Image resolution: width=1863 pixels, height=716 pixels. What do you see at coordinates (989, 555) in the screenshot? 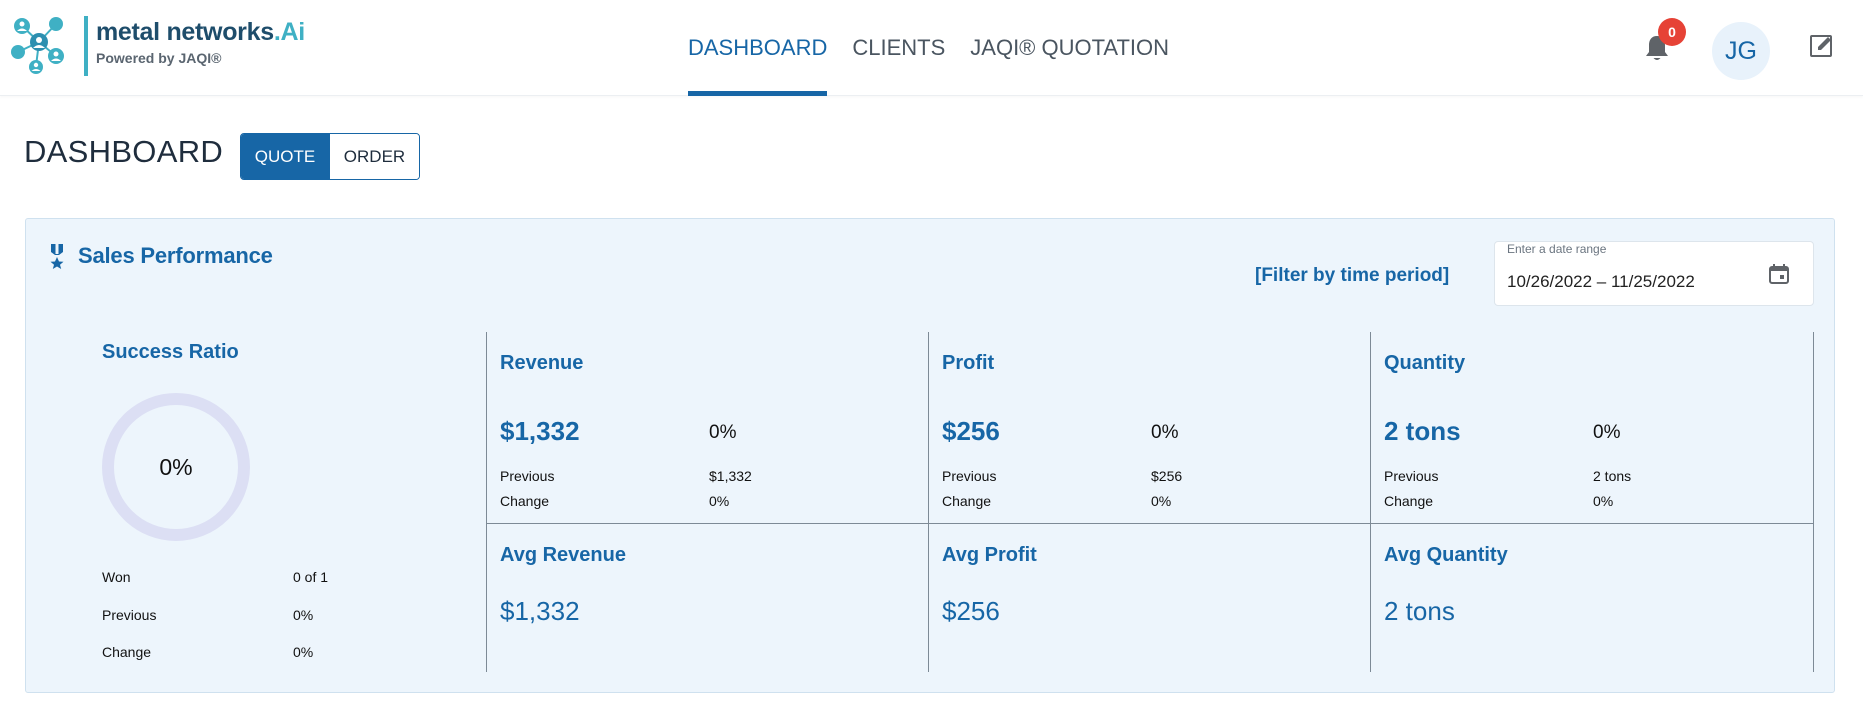
I see `avg-metric-title: Avg Profit` at bounding box center [989, 555].